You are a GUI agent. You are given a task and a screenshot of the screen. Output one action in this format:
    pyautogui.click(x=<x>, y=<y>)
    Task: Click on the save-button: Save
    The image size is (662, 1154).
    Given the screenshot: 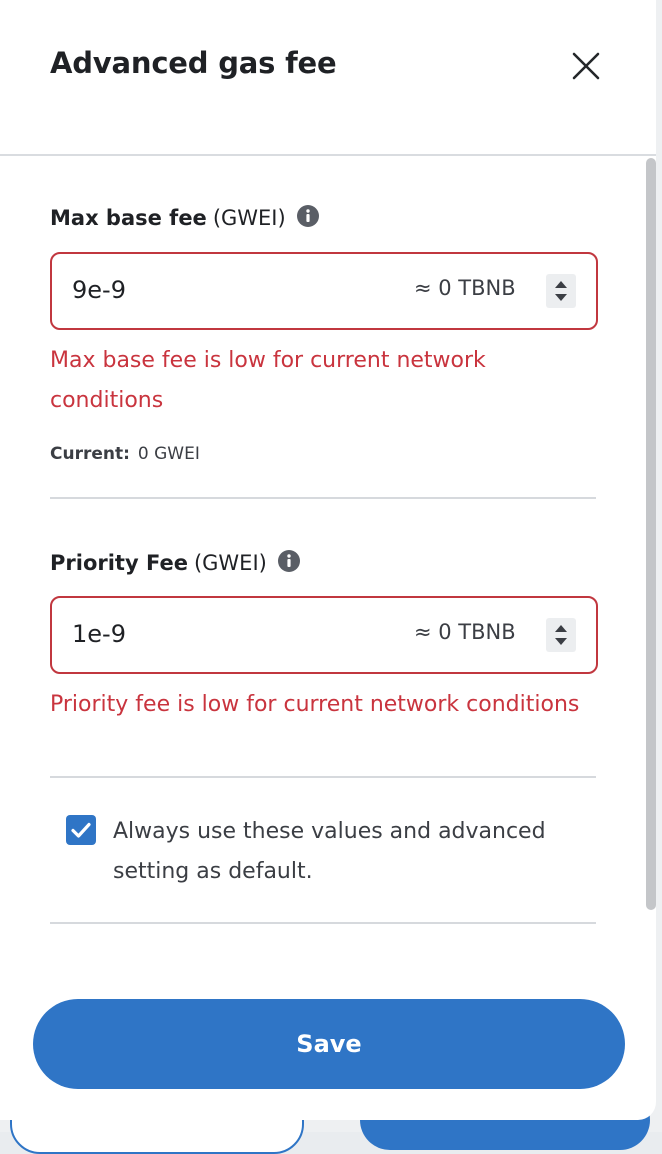 What is the action you would take?
    pyautogui.click(x=329, y=1044)
    